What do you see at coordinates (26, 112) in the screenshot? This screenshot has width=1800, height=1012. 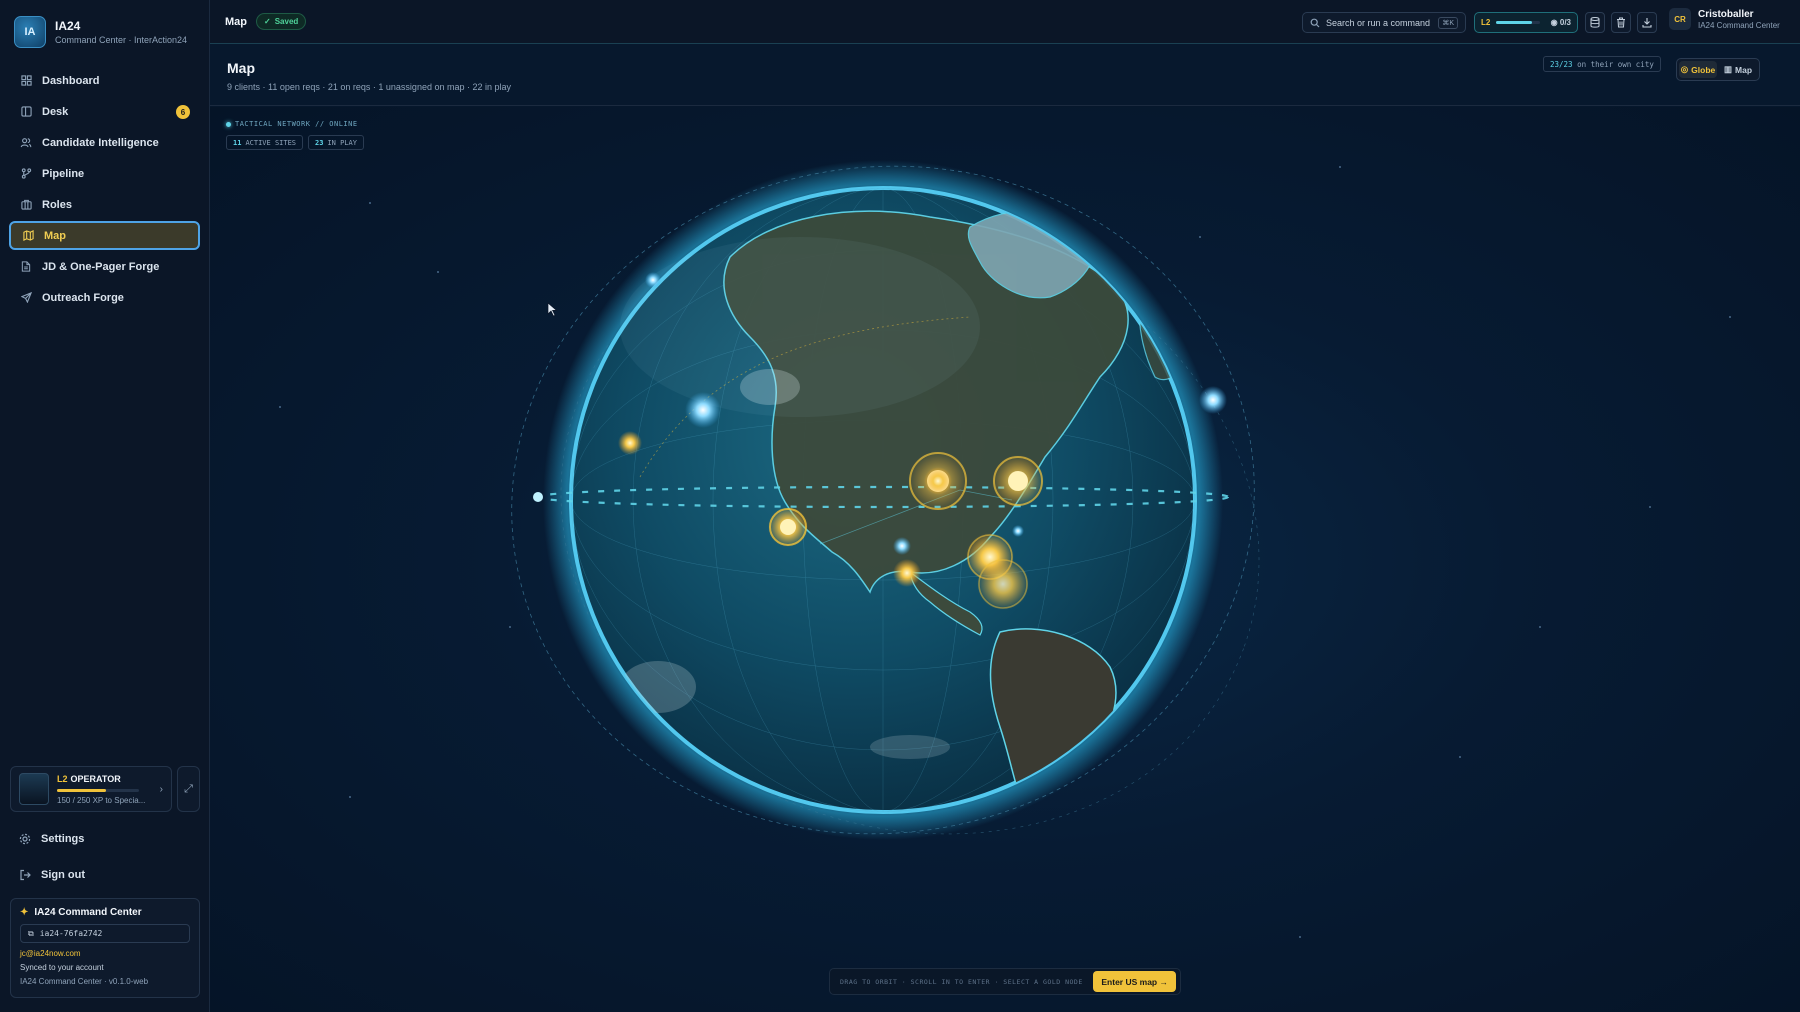 I see `desk-icon` at bounding box center [26, 112].